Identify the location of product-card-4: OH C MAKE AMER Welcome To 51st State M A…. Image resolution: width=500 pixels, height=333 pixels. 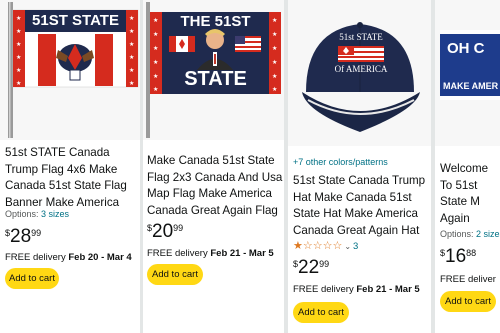
(467, 166).